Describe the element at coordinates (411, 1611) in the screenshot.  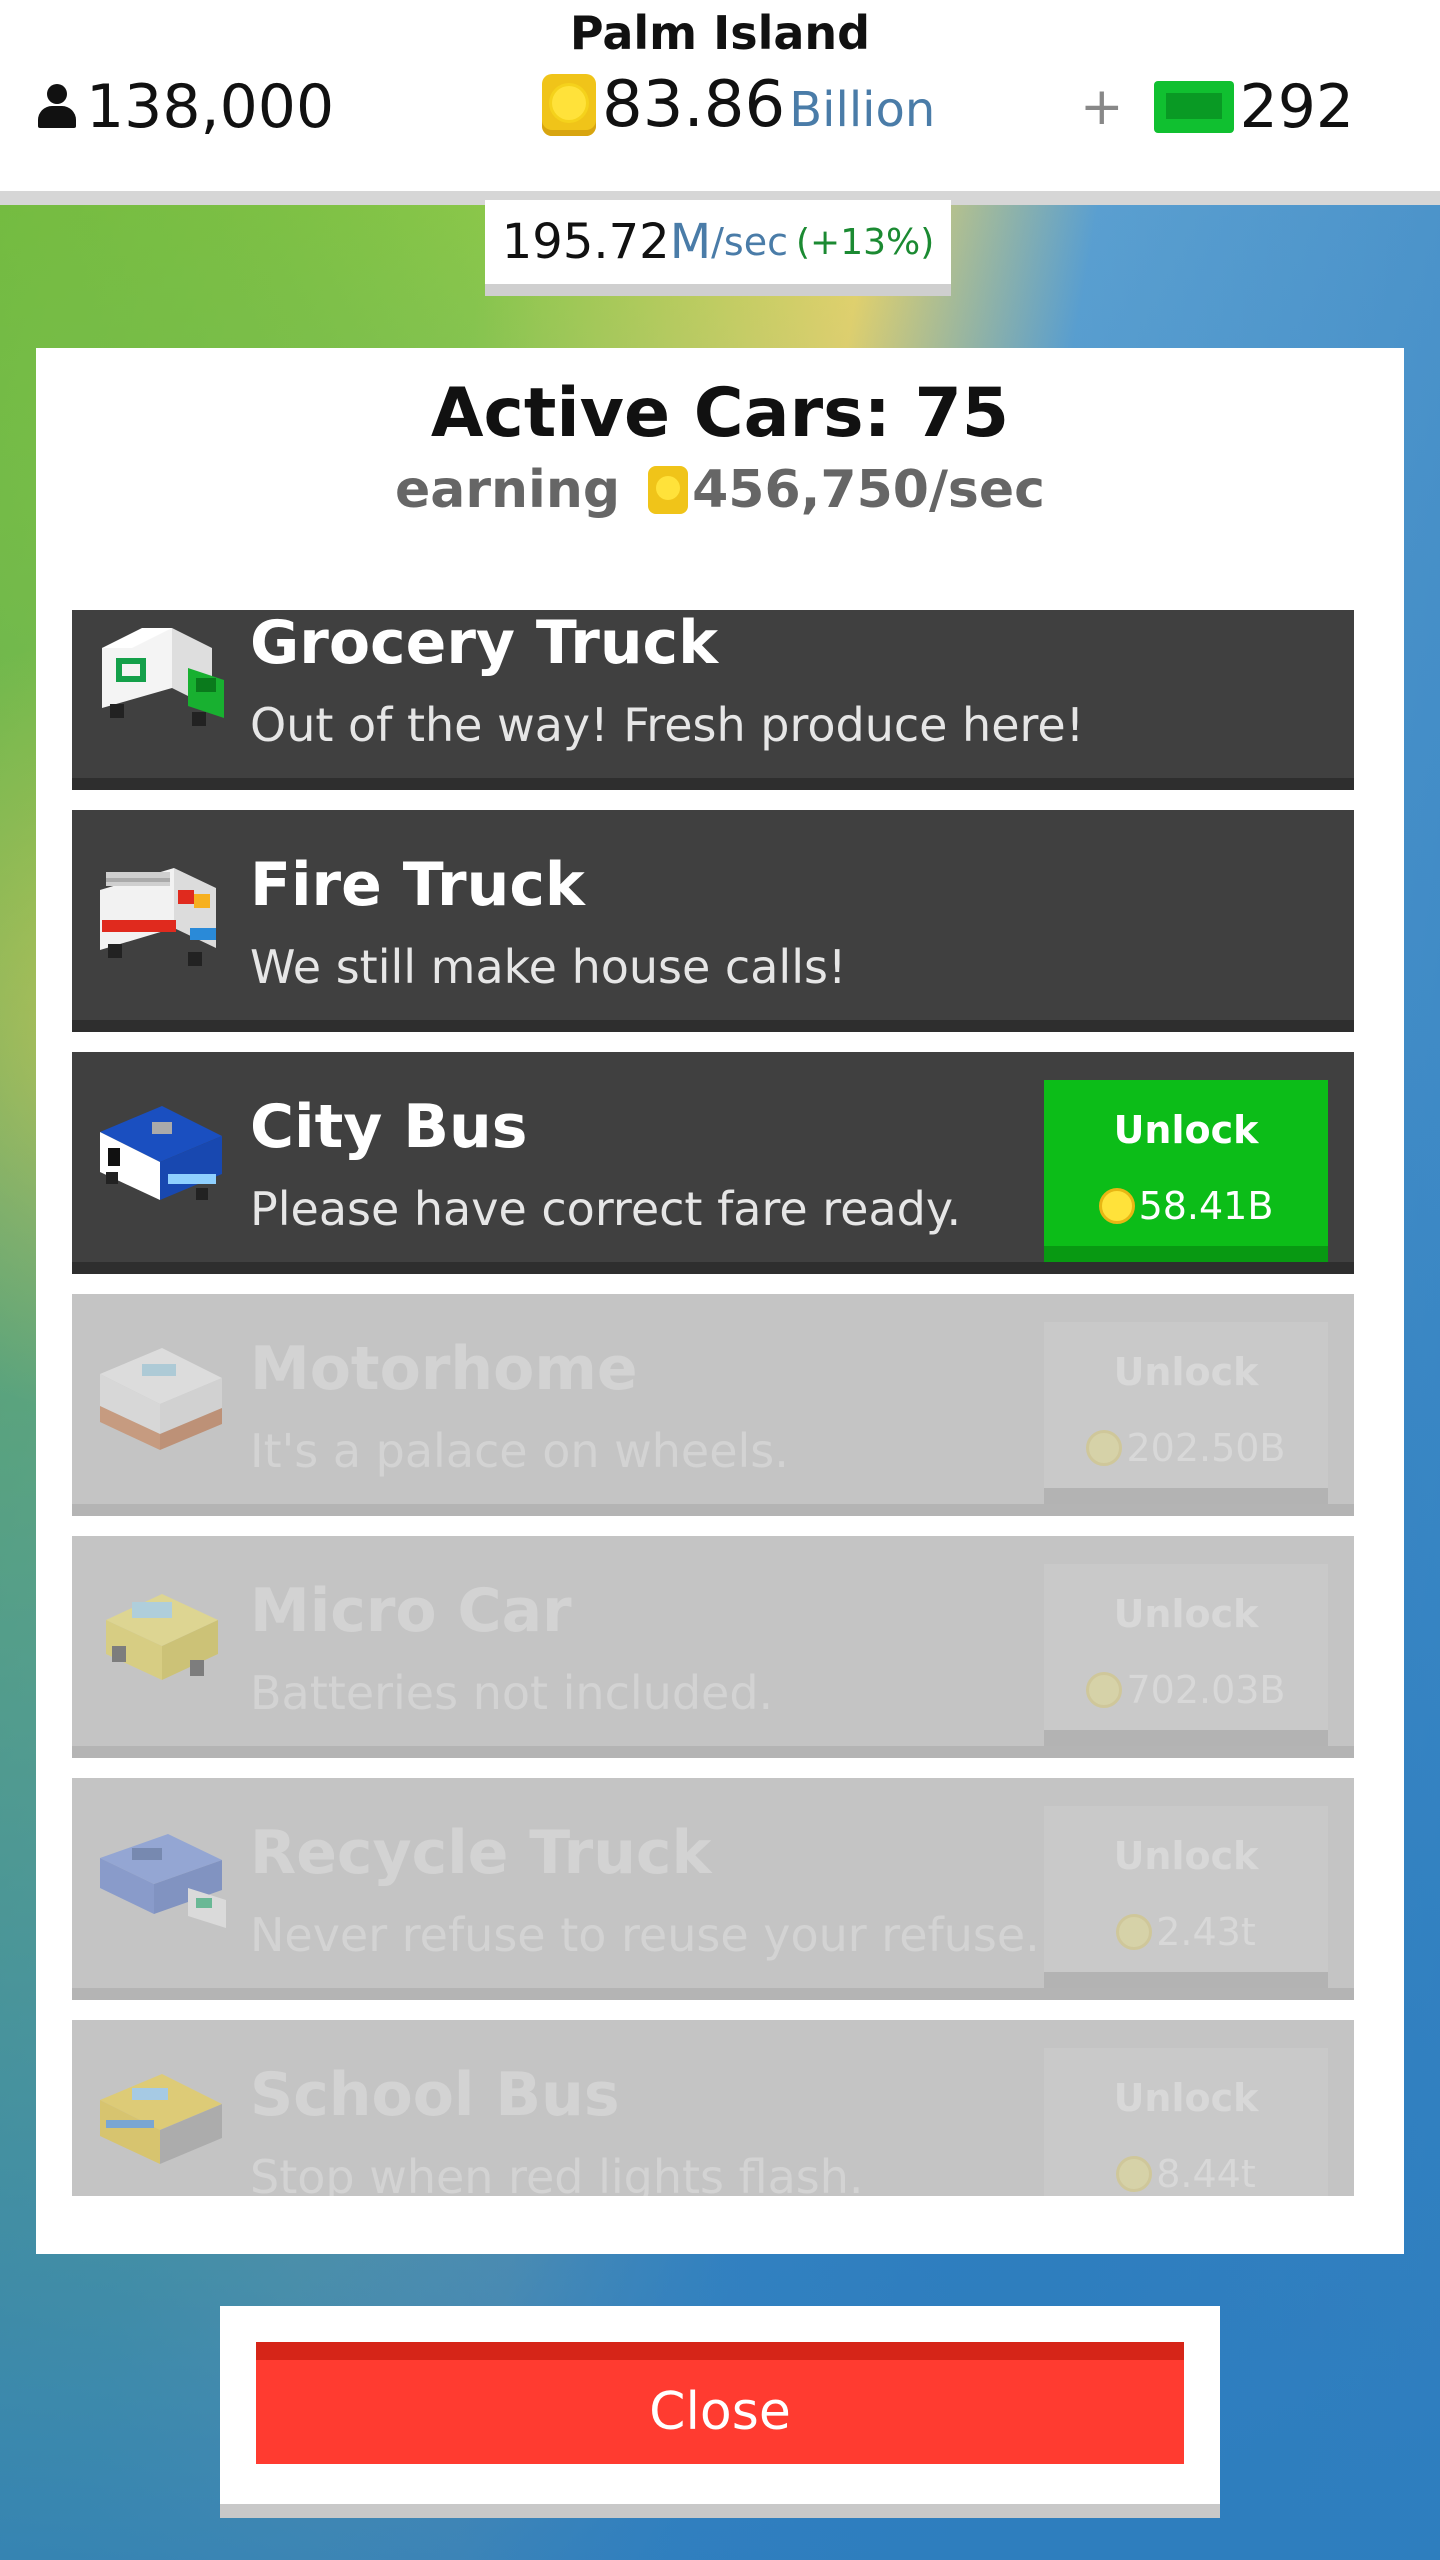
I see `vehicle-name: Micro Car` at that location.